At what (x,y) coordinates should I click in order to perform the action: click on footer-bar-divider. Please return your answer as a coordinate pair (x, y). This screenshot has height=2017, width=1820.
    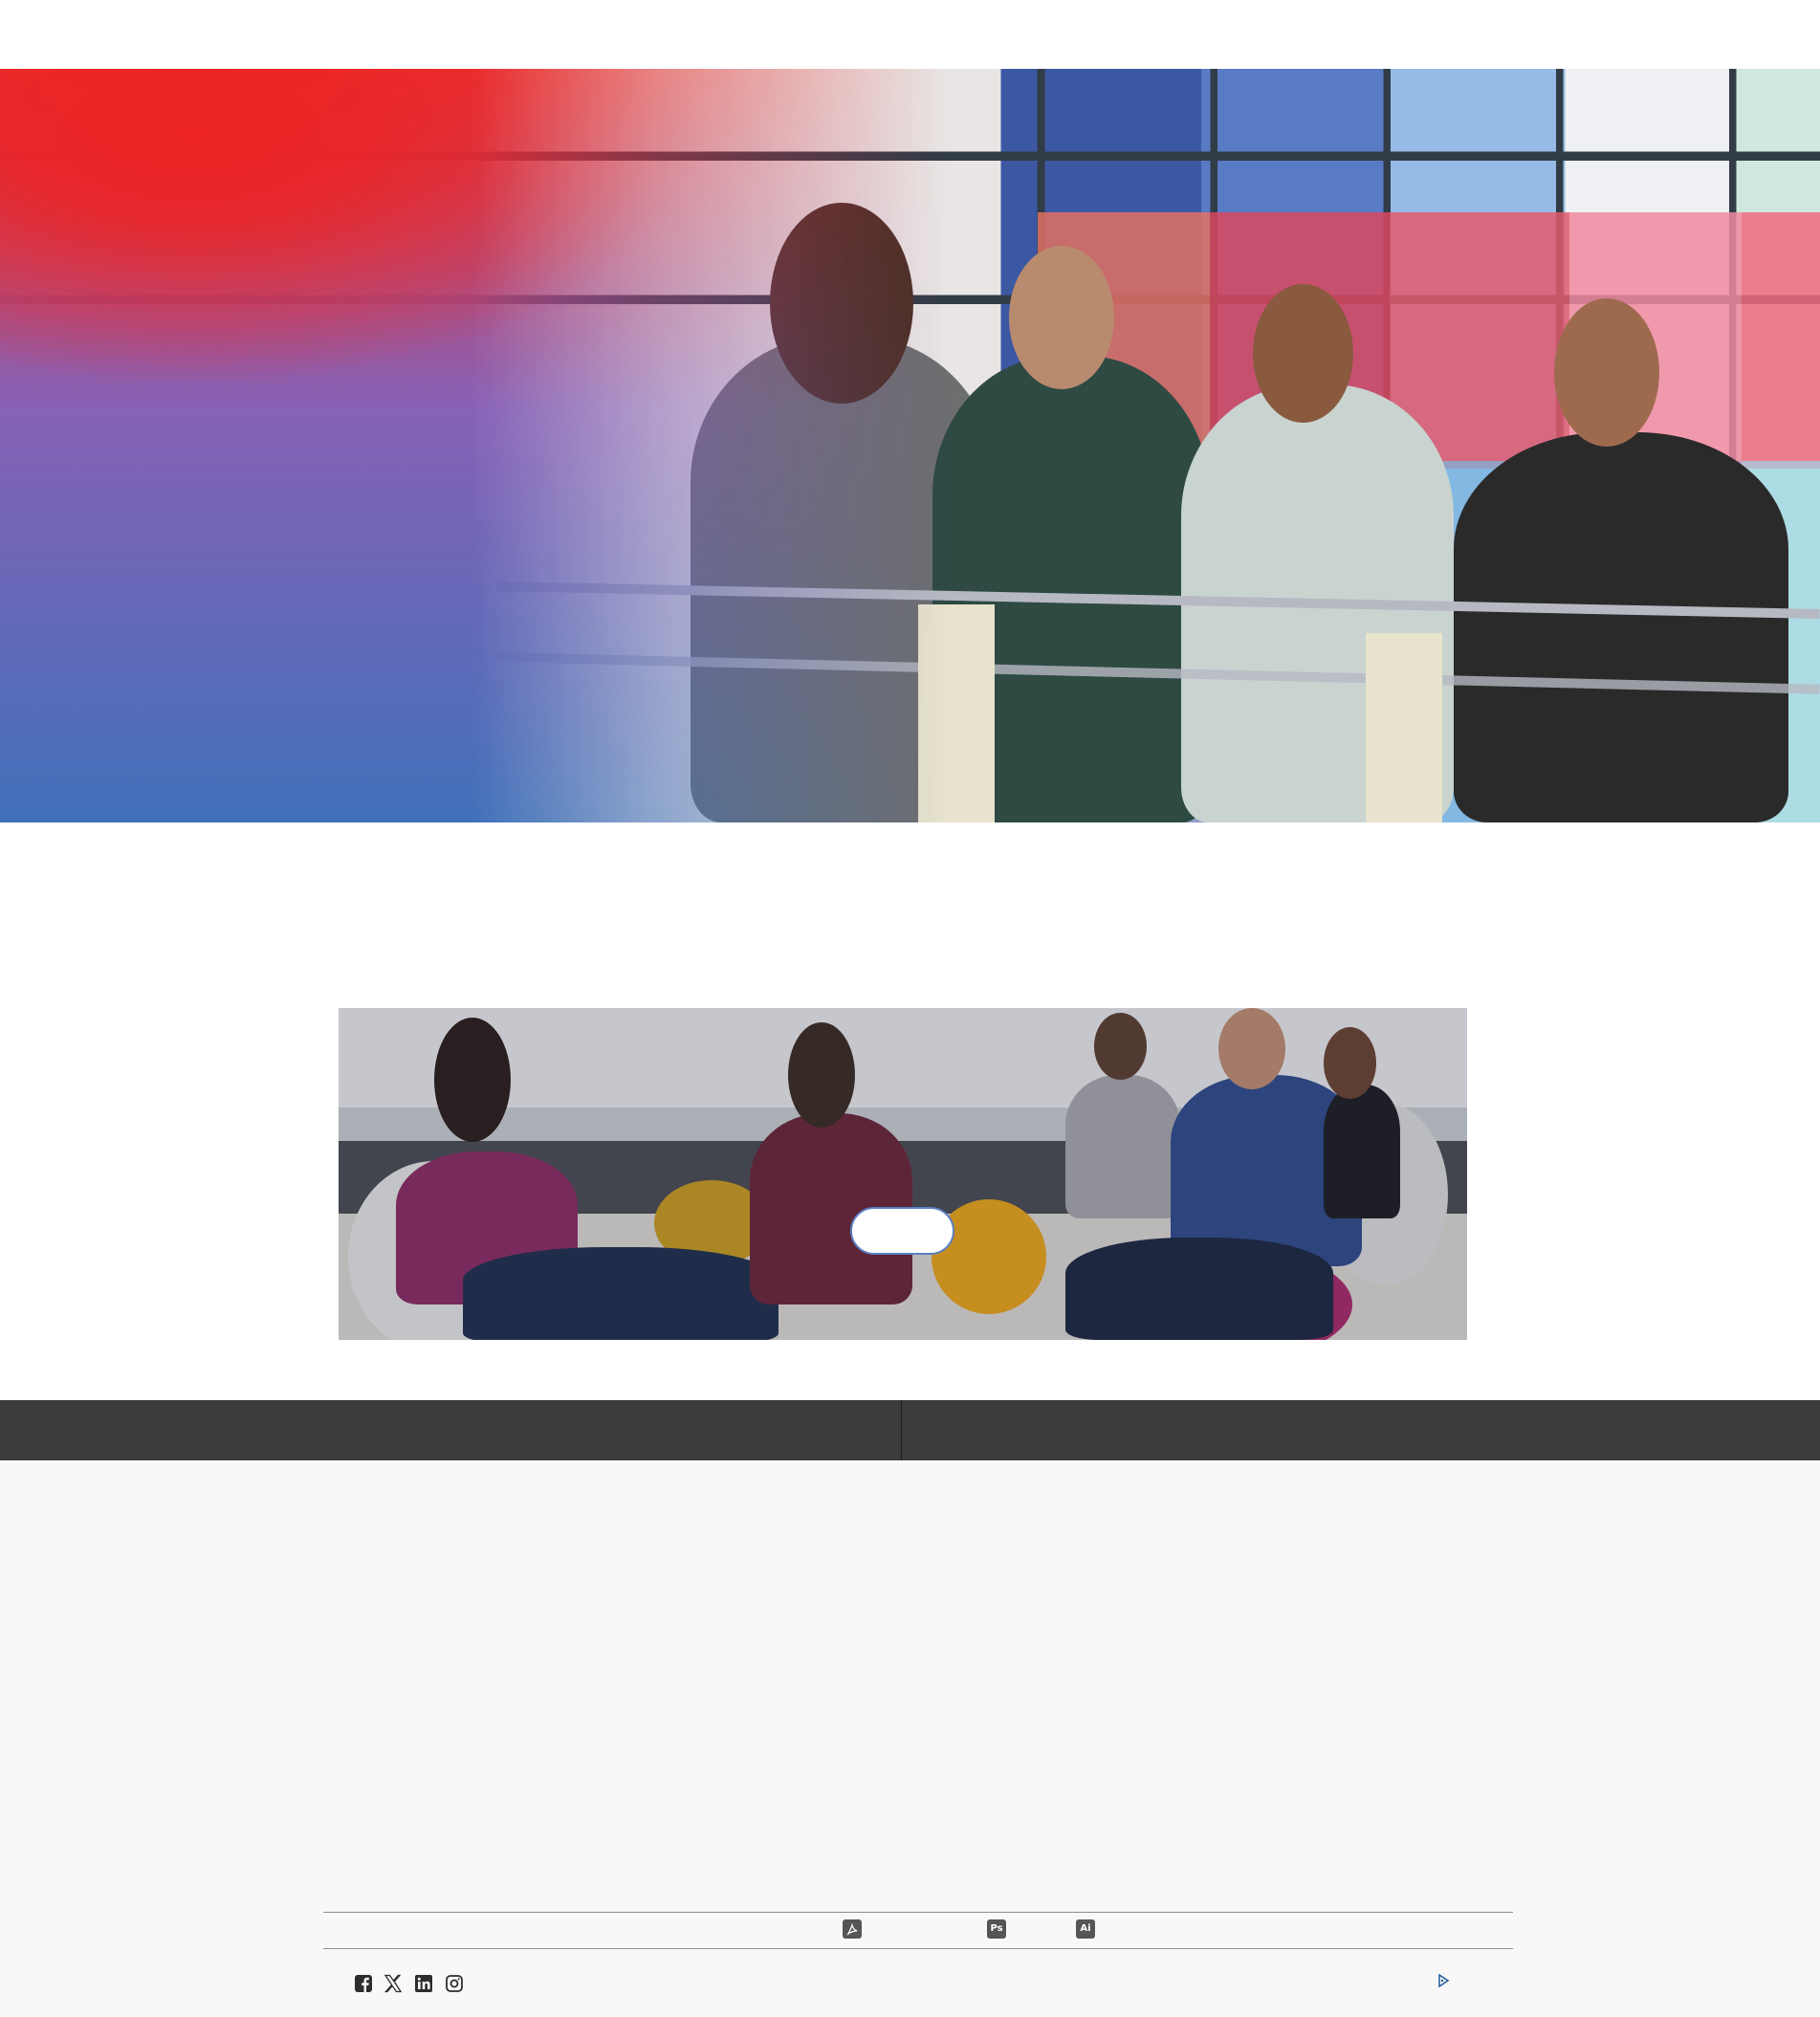
    Looking at the image, I should click on (902, 1430).